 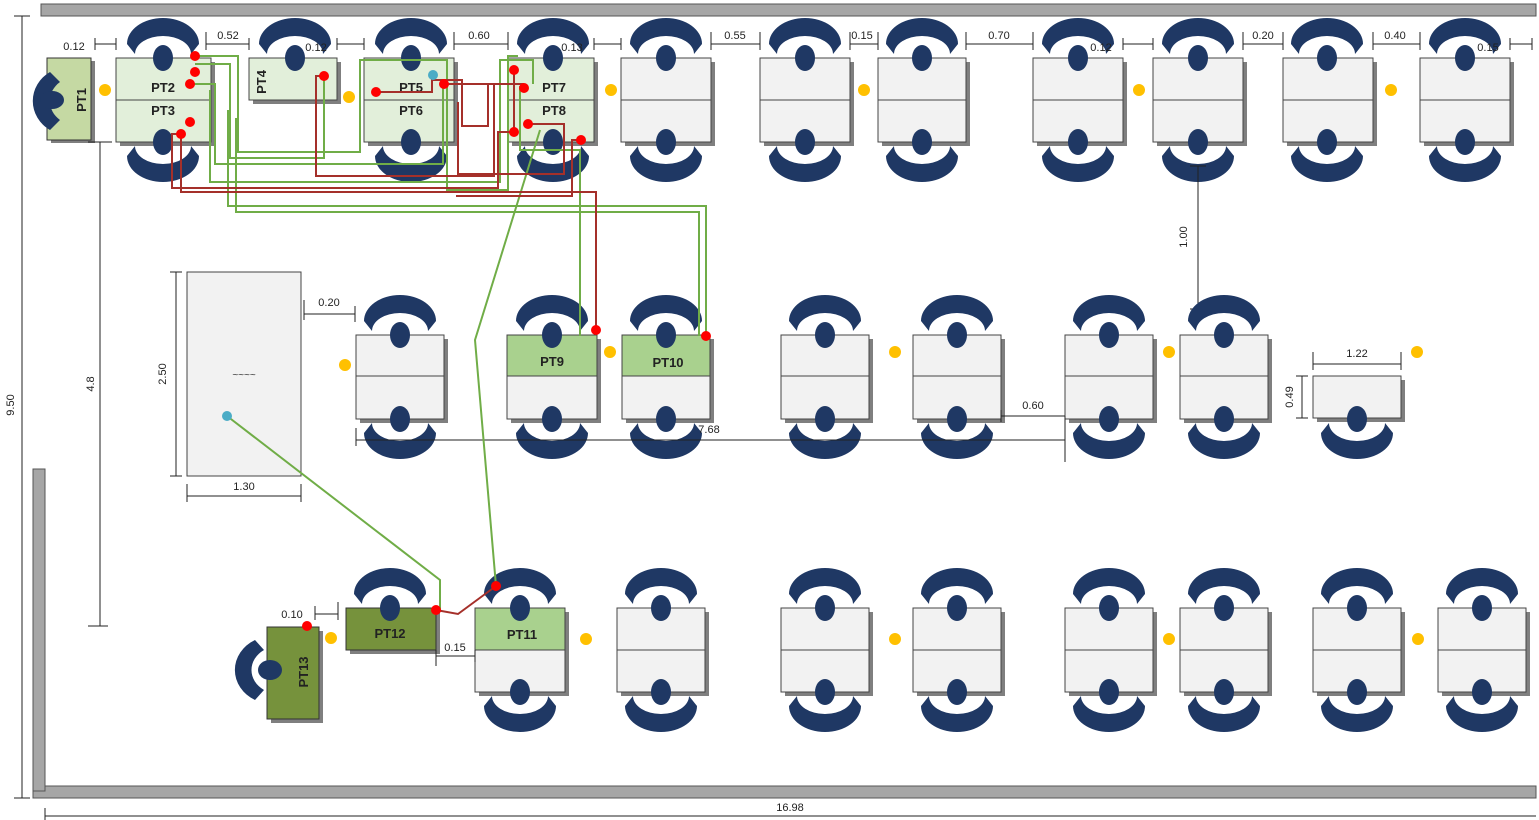 What do you see at coordinates (708, 430) in the screenshot?
I see `dim-7-68: 7.68` at bounding box center [708, 430].